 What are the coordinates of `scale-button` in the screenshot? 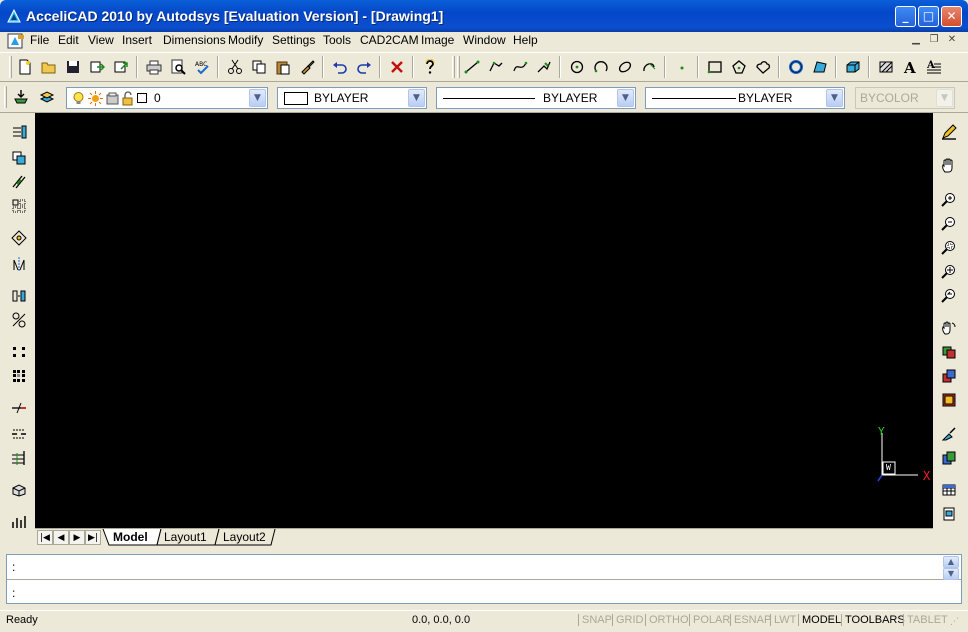 It's located at (19, 320).